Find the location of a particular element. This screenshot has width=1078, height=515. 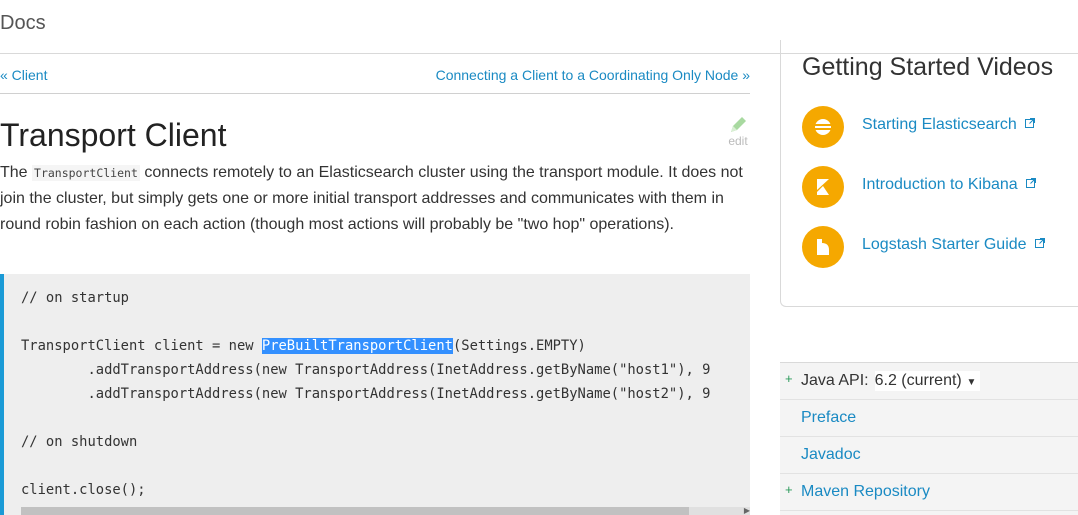

toc-item-label: Javadoc is located at coordinates (831, 455).